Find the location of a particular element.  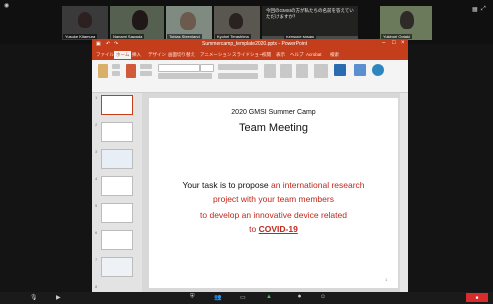

tab-slideshow: スライドショー is located at coordinates (248, 55).